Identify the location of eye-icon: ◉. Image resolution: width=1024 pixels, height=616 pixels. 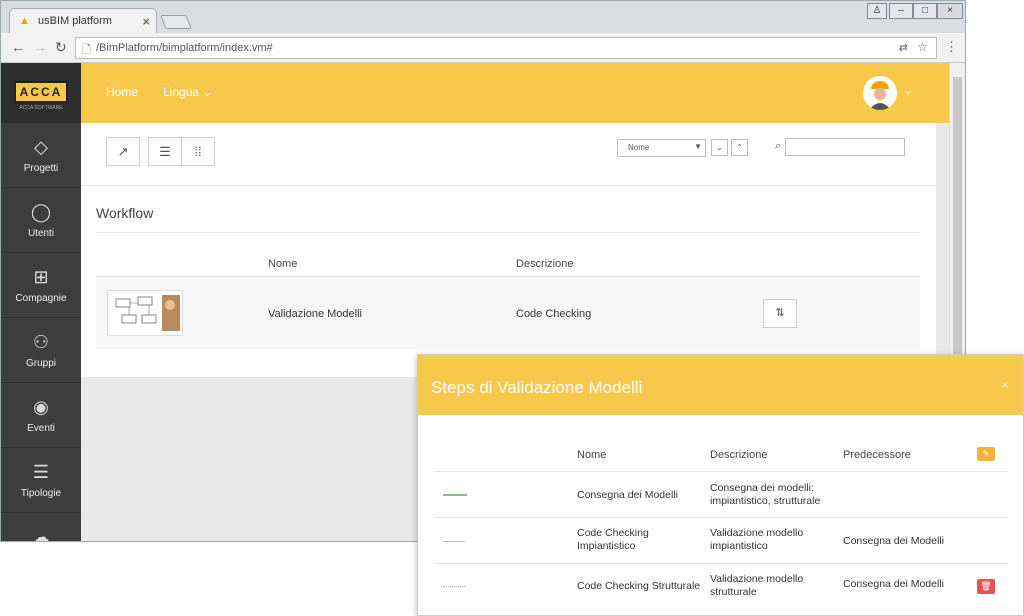
(41, 407).